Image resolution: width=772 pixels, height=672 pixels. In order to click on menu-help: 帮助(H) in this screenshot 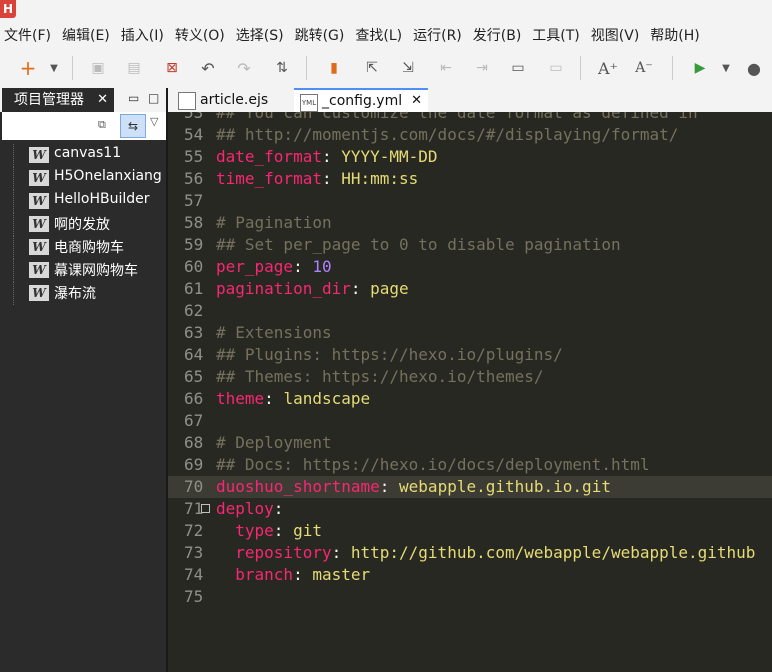, I will do `click(676, 35)`.